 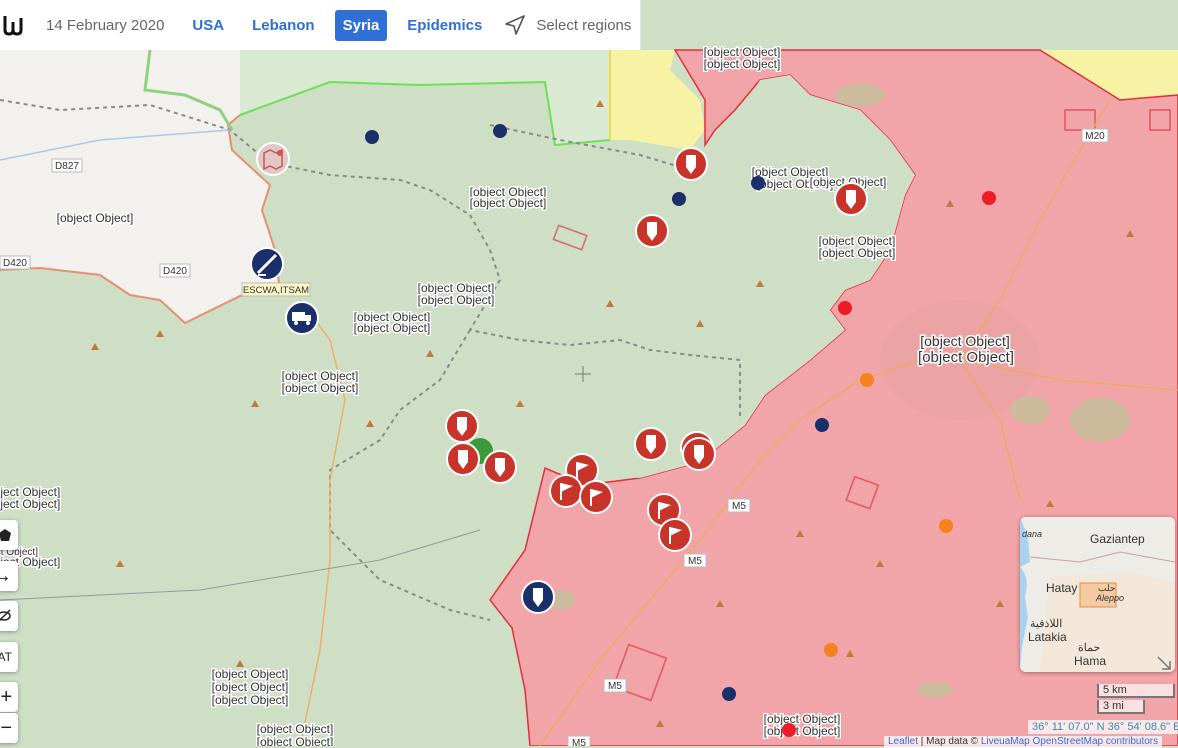 What do you see at coordinates (1090, 661) in the screenshot?
I see `minimap-label: Hama` at bounding box center [1090, 661].